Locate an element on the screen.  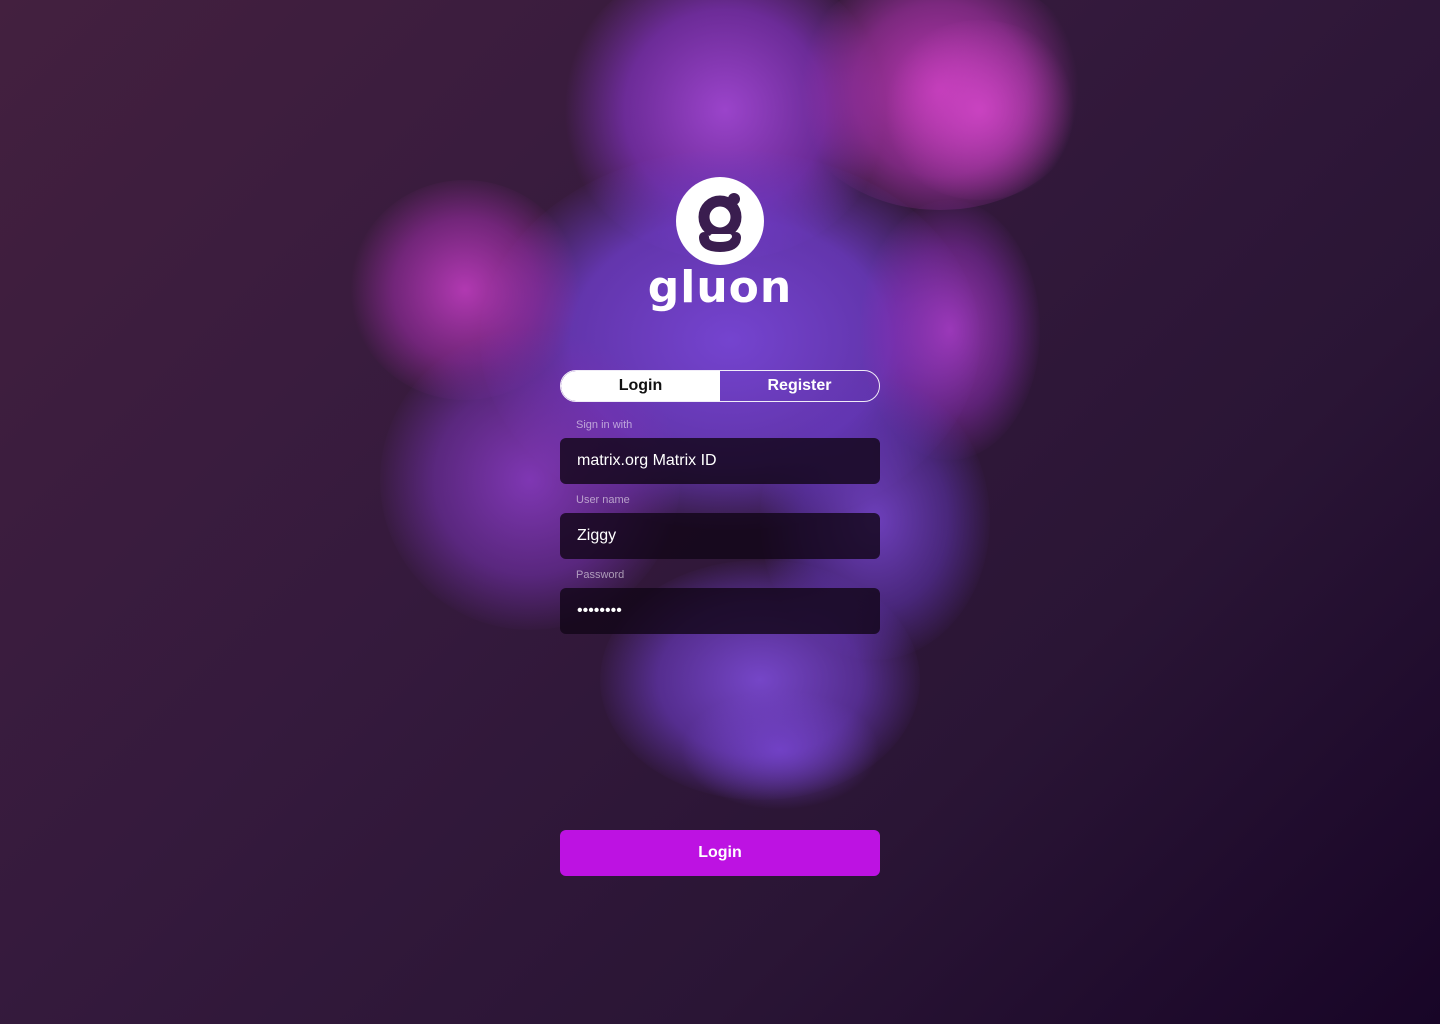
g-letter-icon is located at coordinates (720, 223).